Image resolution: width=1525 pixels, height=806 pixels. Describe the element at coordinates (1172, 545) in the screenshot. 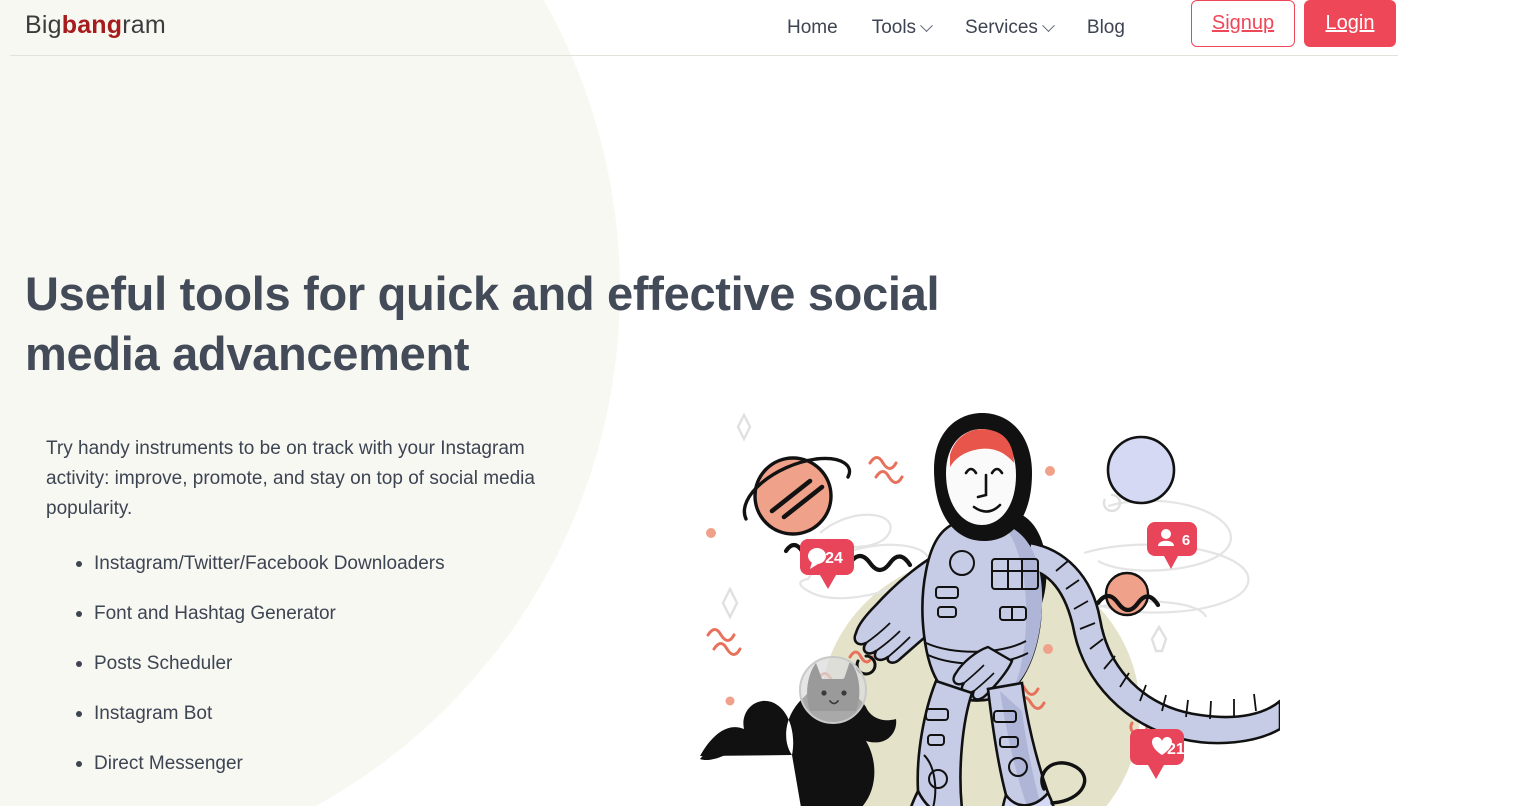

I see `follower-badge: 6` at that location.